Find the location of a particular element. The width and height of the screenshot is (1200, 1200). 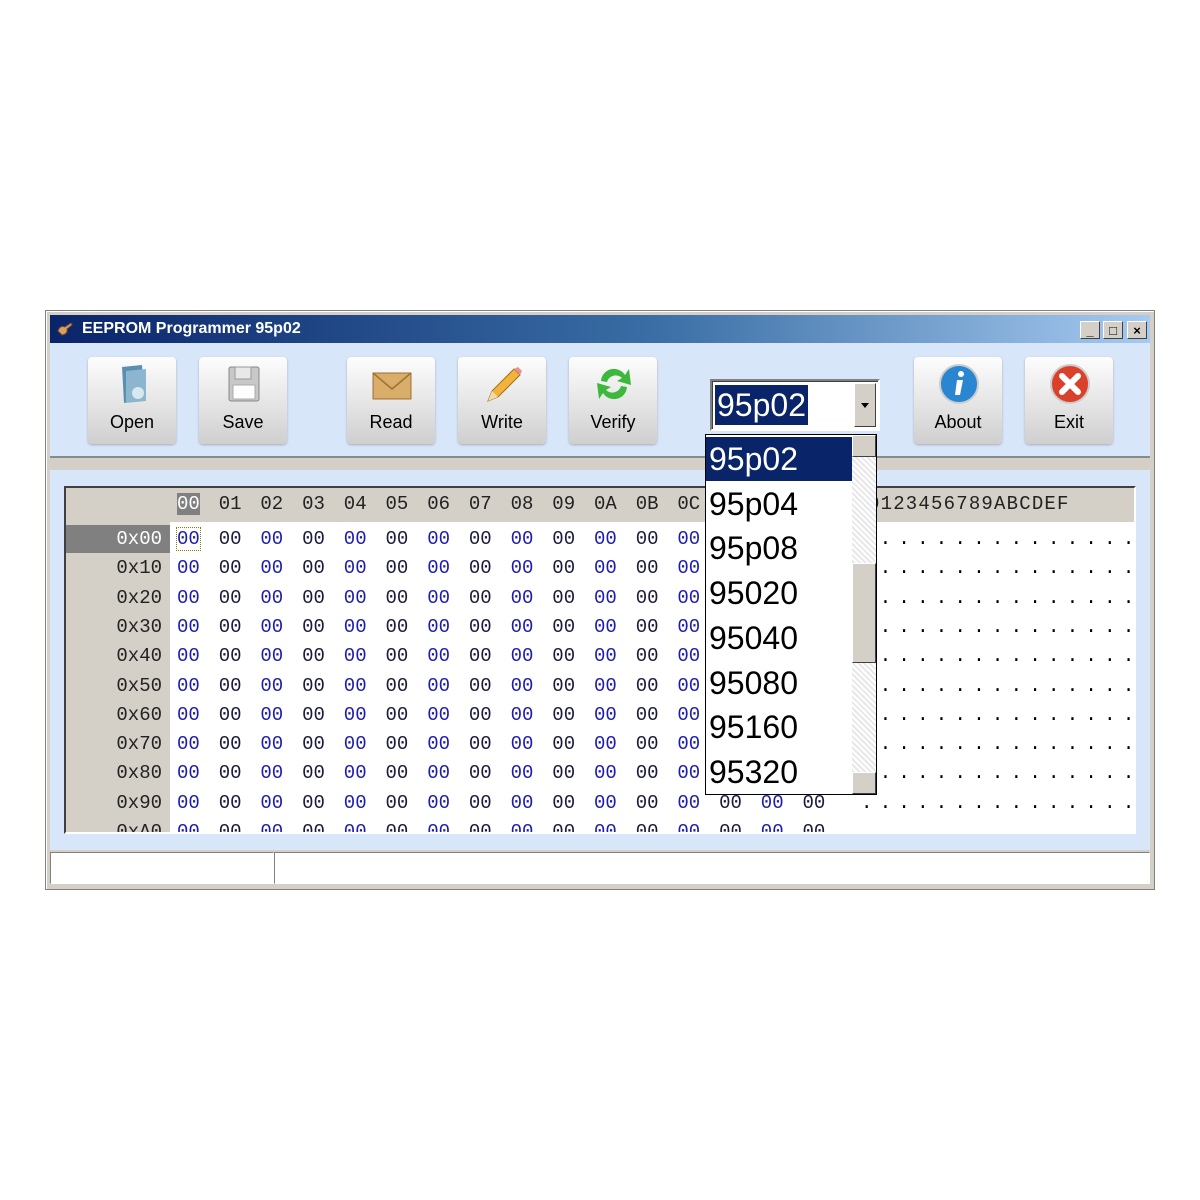

dropdown-option: 95320 is located at coordinates (779, 772).